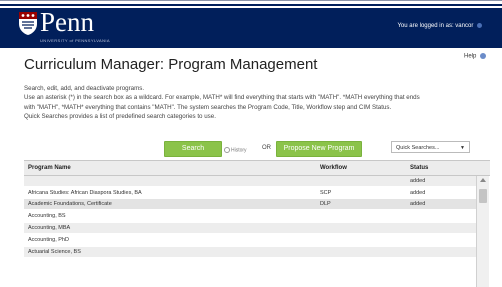 The height and width of the screenshot is (287, 502). What do you see at coordinates (482, 231) in the screenshot?
I see `table-scrollbar` at bounding box center [482, 231].